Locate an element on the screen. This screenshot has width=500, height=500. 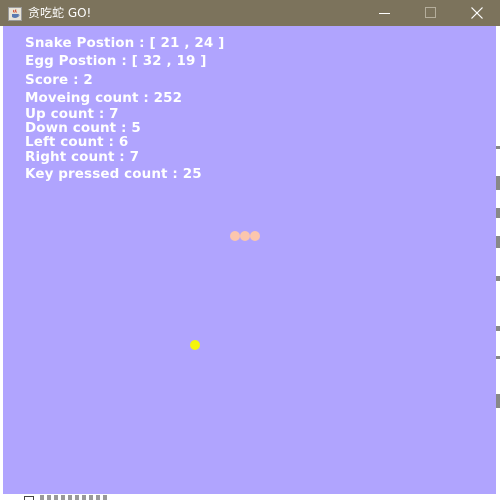
minimize-icon is located at coordinates (384, 13).